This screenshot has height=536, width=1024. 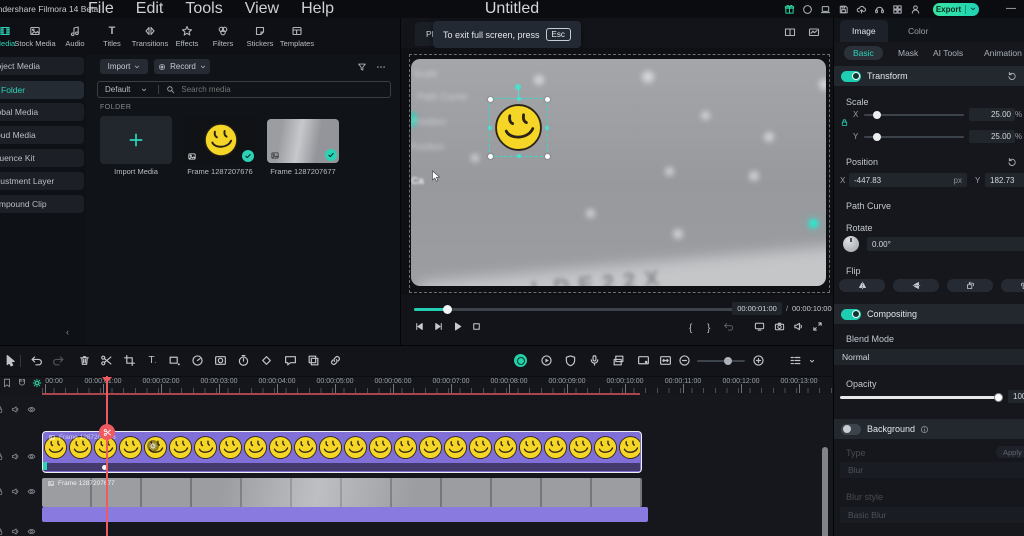 What do you see at coordinates (152, 360) in the screenshot?
I see `text-tool-icon: T.` at bounding box center [152, 360].